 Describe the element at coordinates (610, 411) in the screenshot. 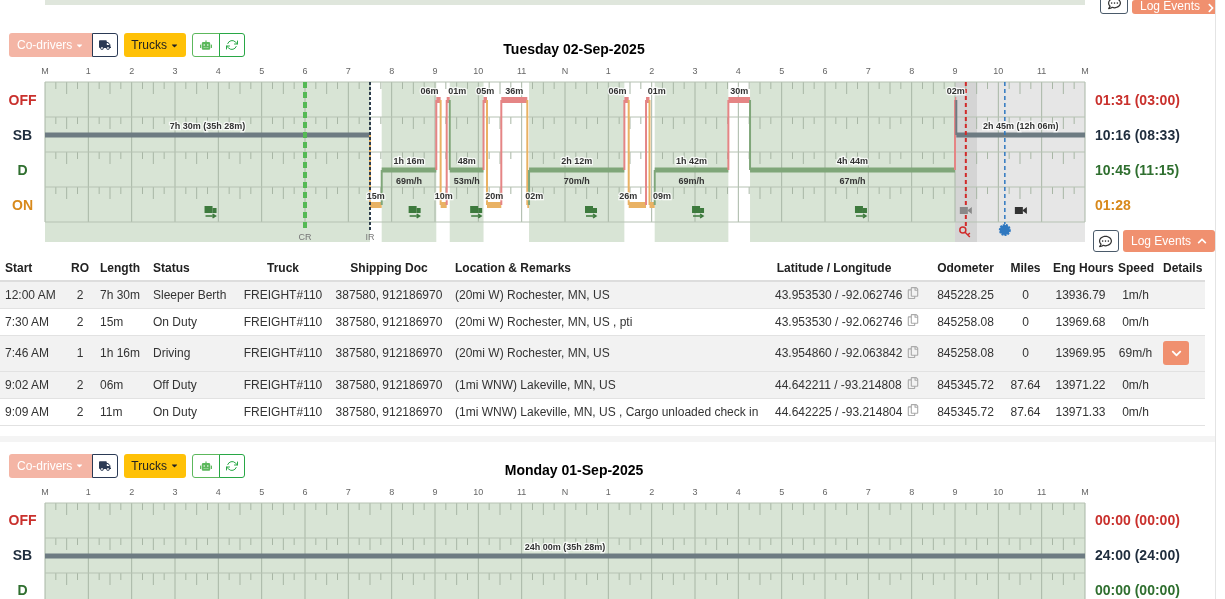

I see `table-cell: (1mi WNW) Lakeville, MN, US , Cargo unloaded check in` at that location.